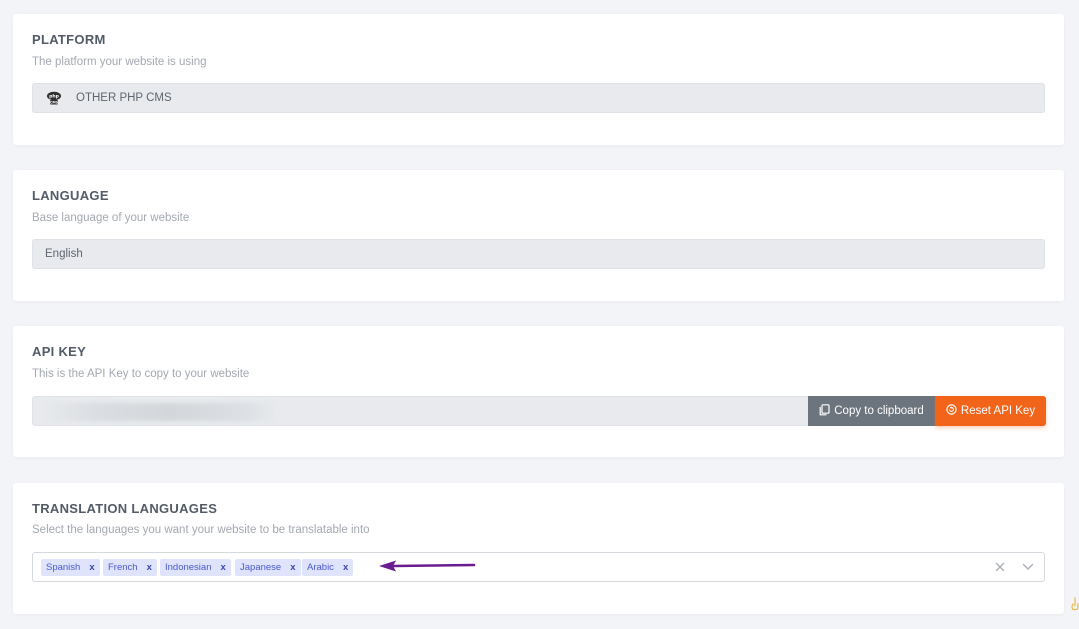 Image resolution: width=1079 pixels, height=629 pixels. Describe the element at coordinates (91, 567) in the screenshot. I see `remove-spanish-icon: x` at that location.